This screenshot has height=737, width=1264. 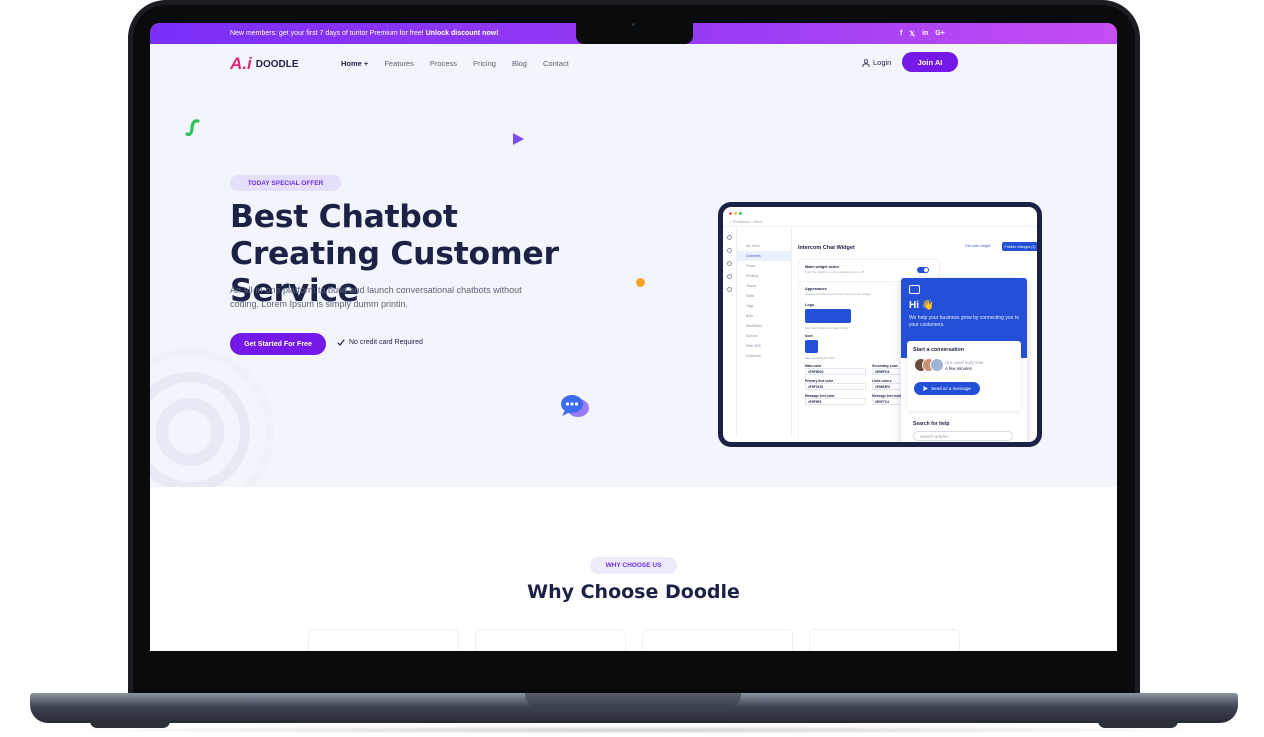 I want to click on sidebar-item: Tags, so click(x=764, y=306).